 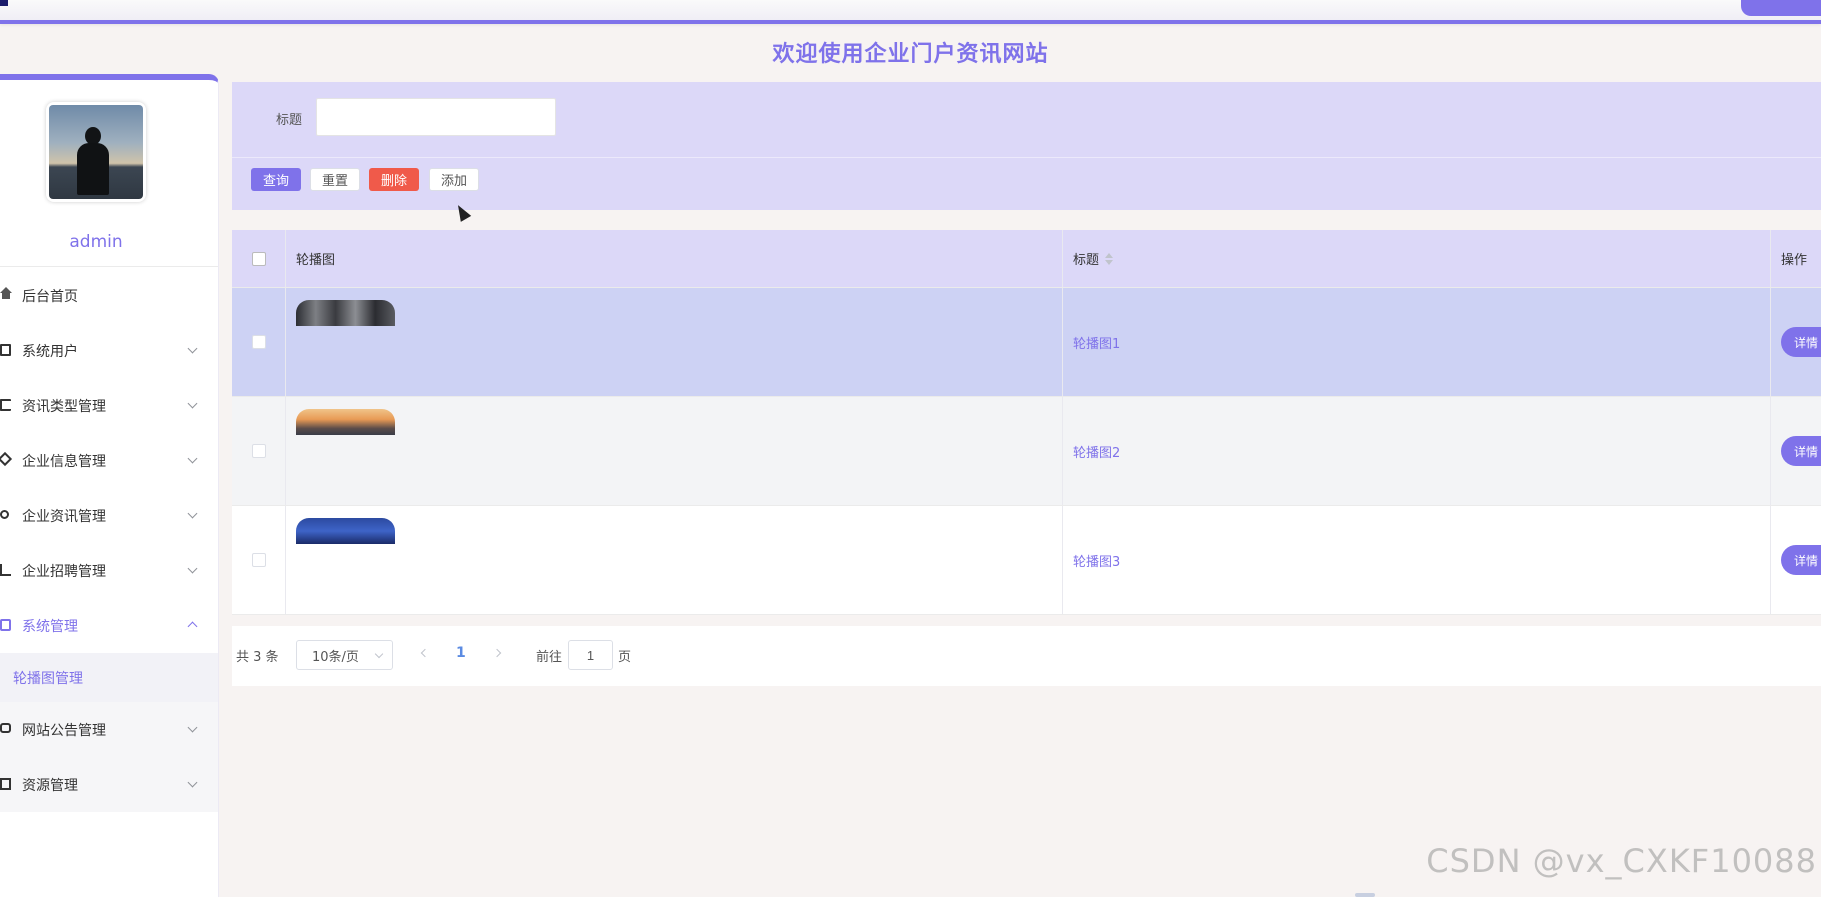 I want to click on header-title: 标题, so click(x=1417, y=258).